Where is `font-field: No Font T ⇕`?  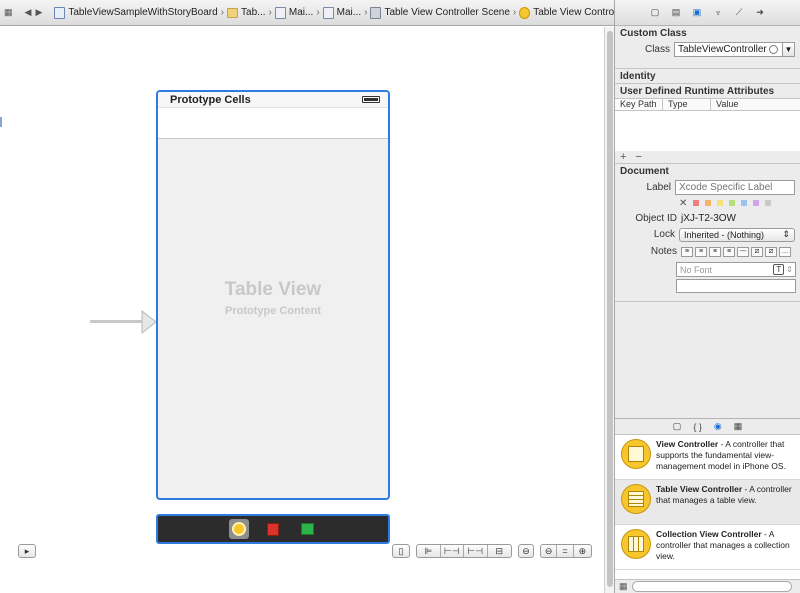 font-field: No Font T ⇕ is located at coordinates (736, 269).